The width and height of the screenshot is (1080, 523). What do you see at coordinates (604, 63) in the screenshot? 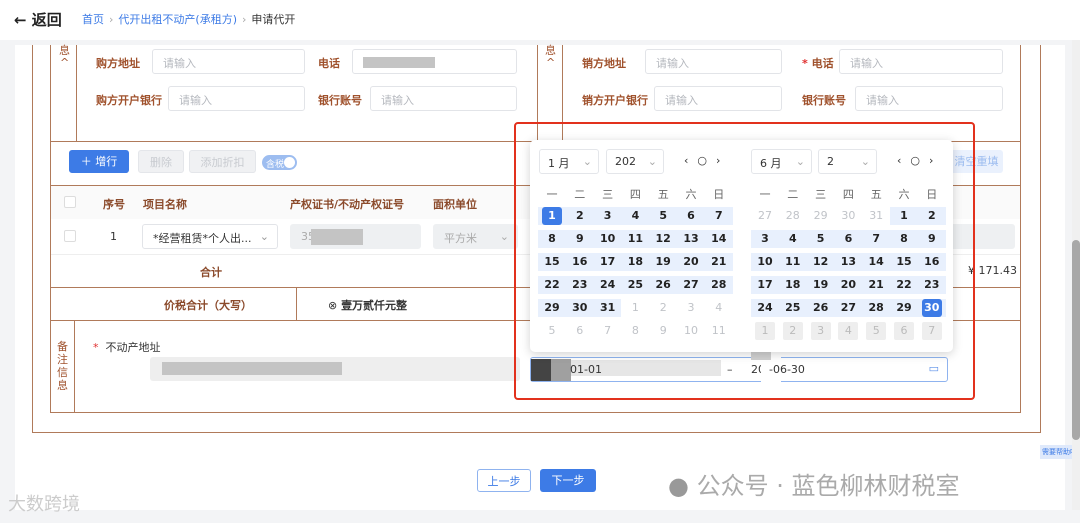
I see `seller-address-label: 销方地址` at bounding box center [604, 63].